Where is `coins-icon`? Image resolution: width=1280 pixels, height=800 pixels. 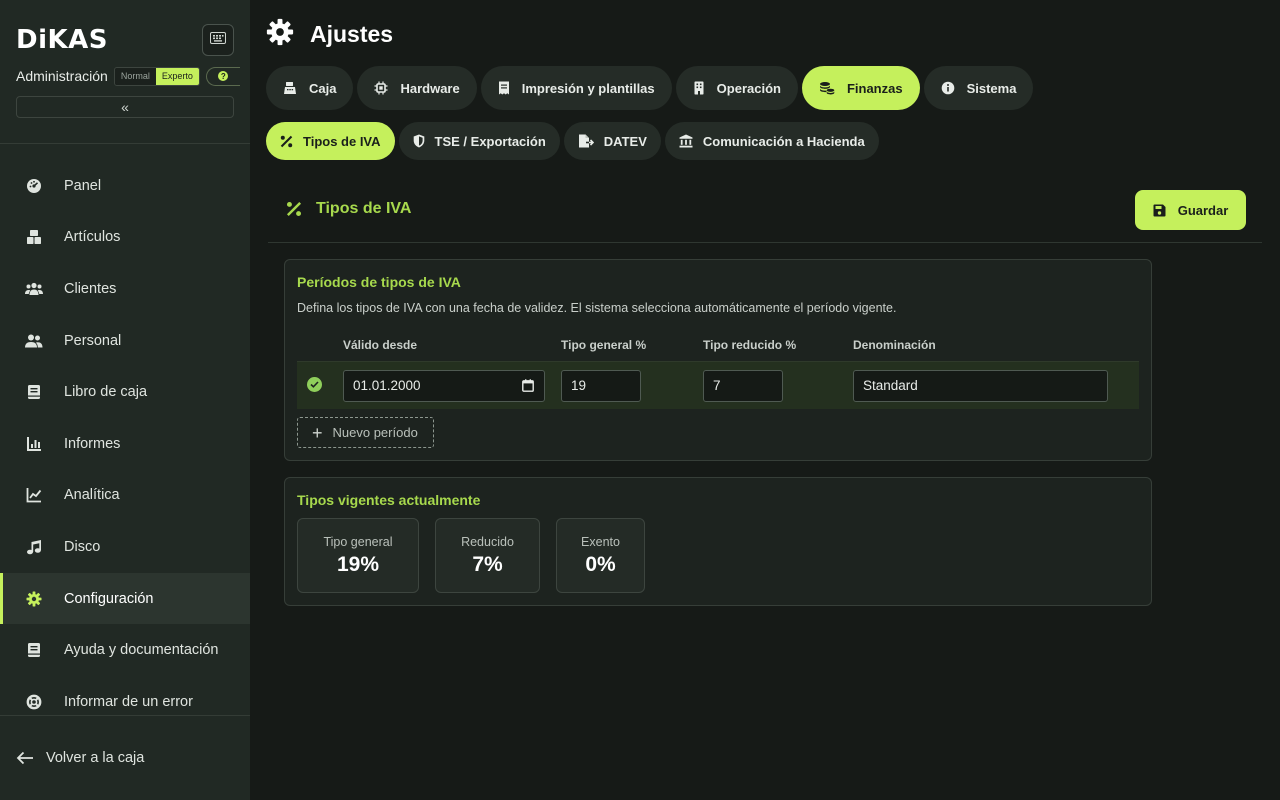
coins-icon is located at coordinates (827, 88).